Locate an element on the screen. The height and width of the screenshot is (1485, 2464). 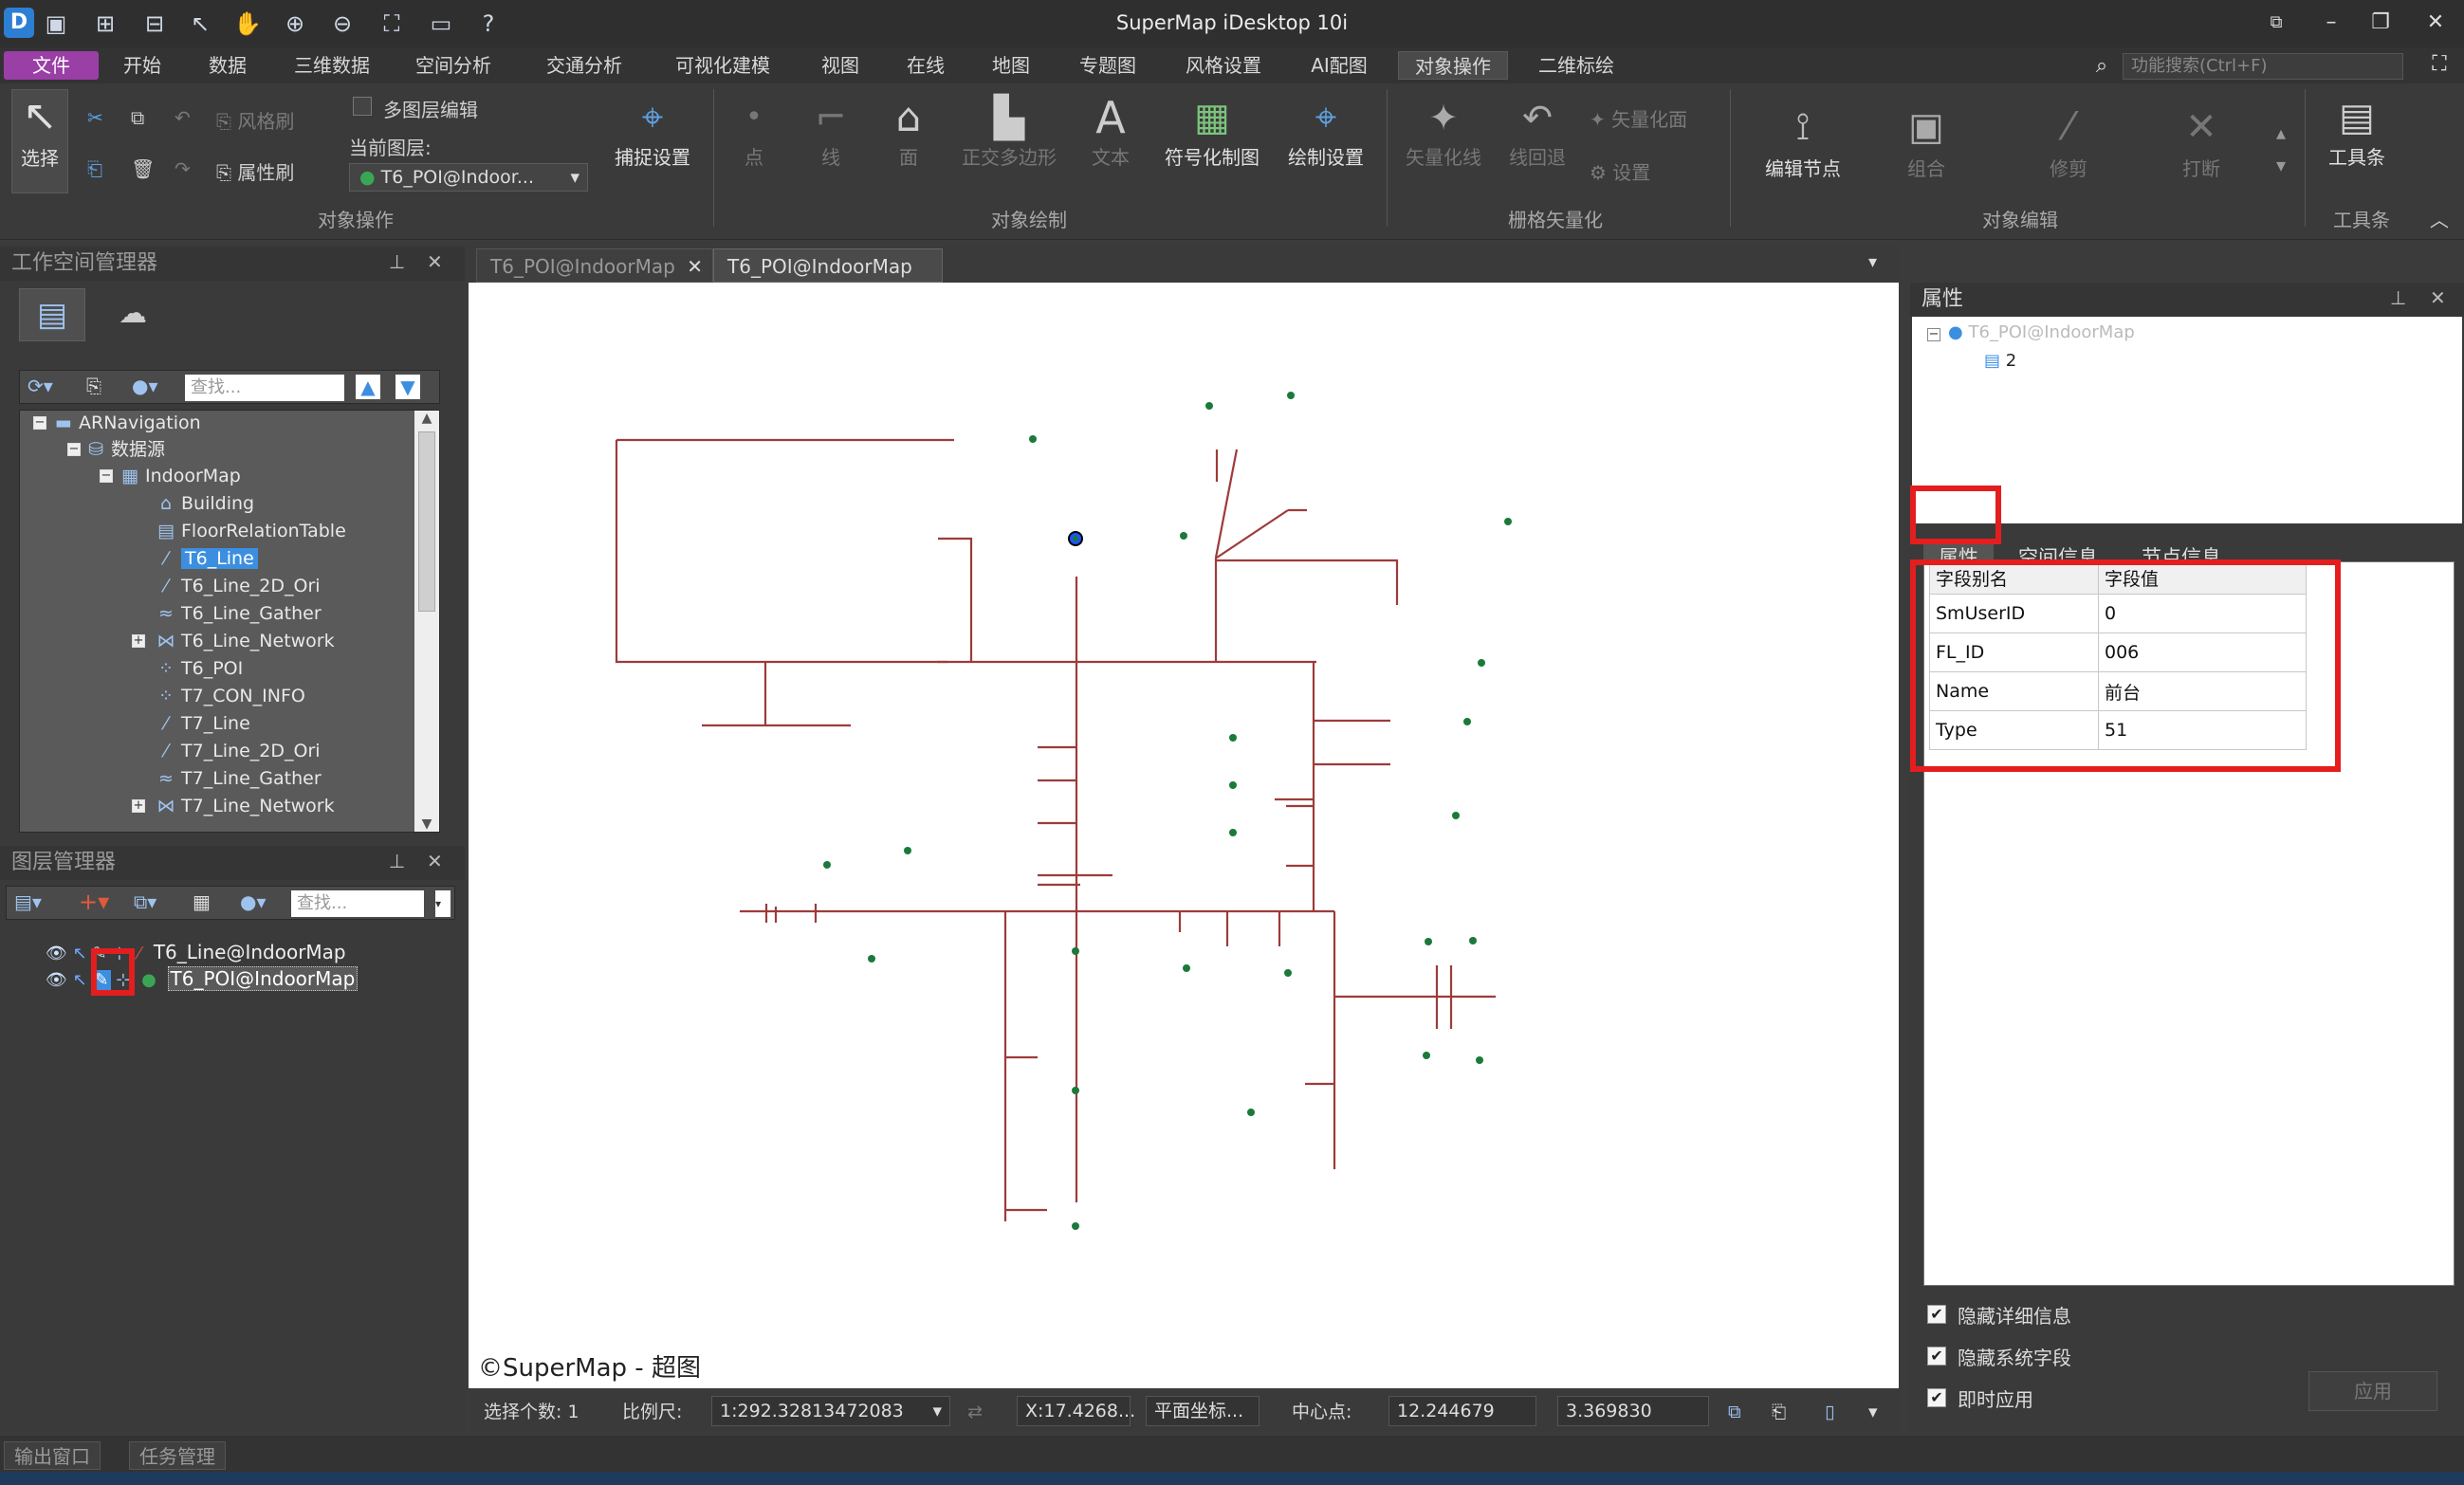
paste-coords-icon: ⎗ is located at coordinates (1779, 1412).